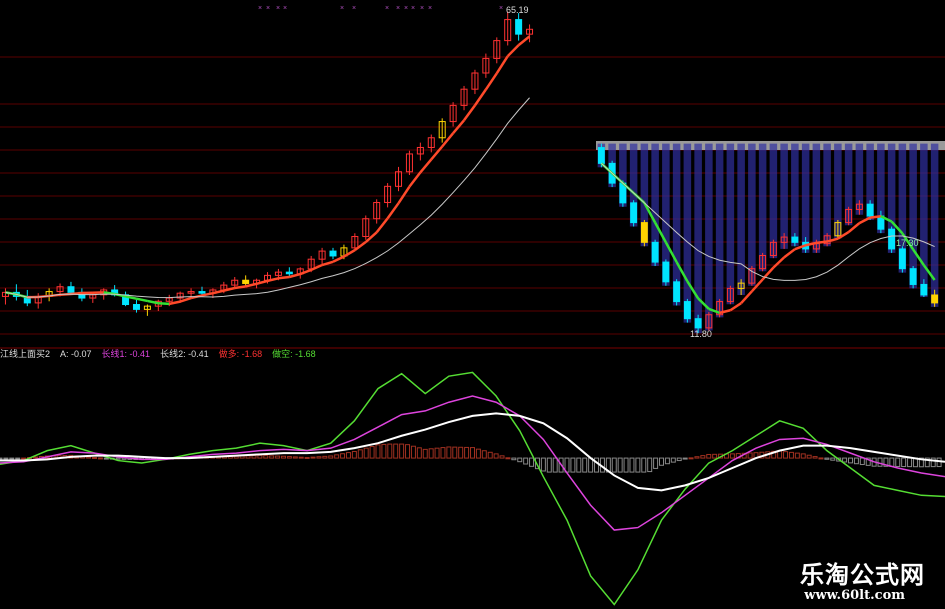  Describe the element at coordinates (184, 354) in the screenshot. I see `legend-long2: 长线2: -0.41` at that location.